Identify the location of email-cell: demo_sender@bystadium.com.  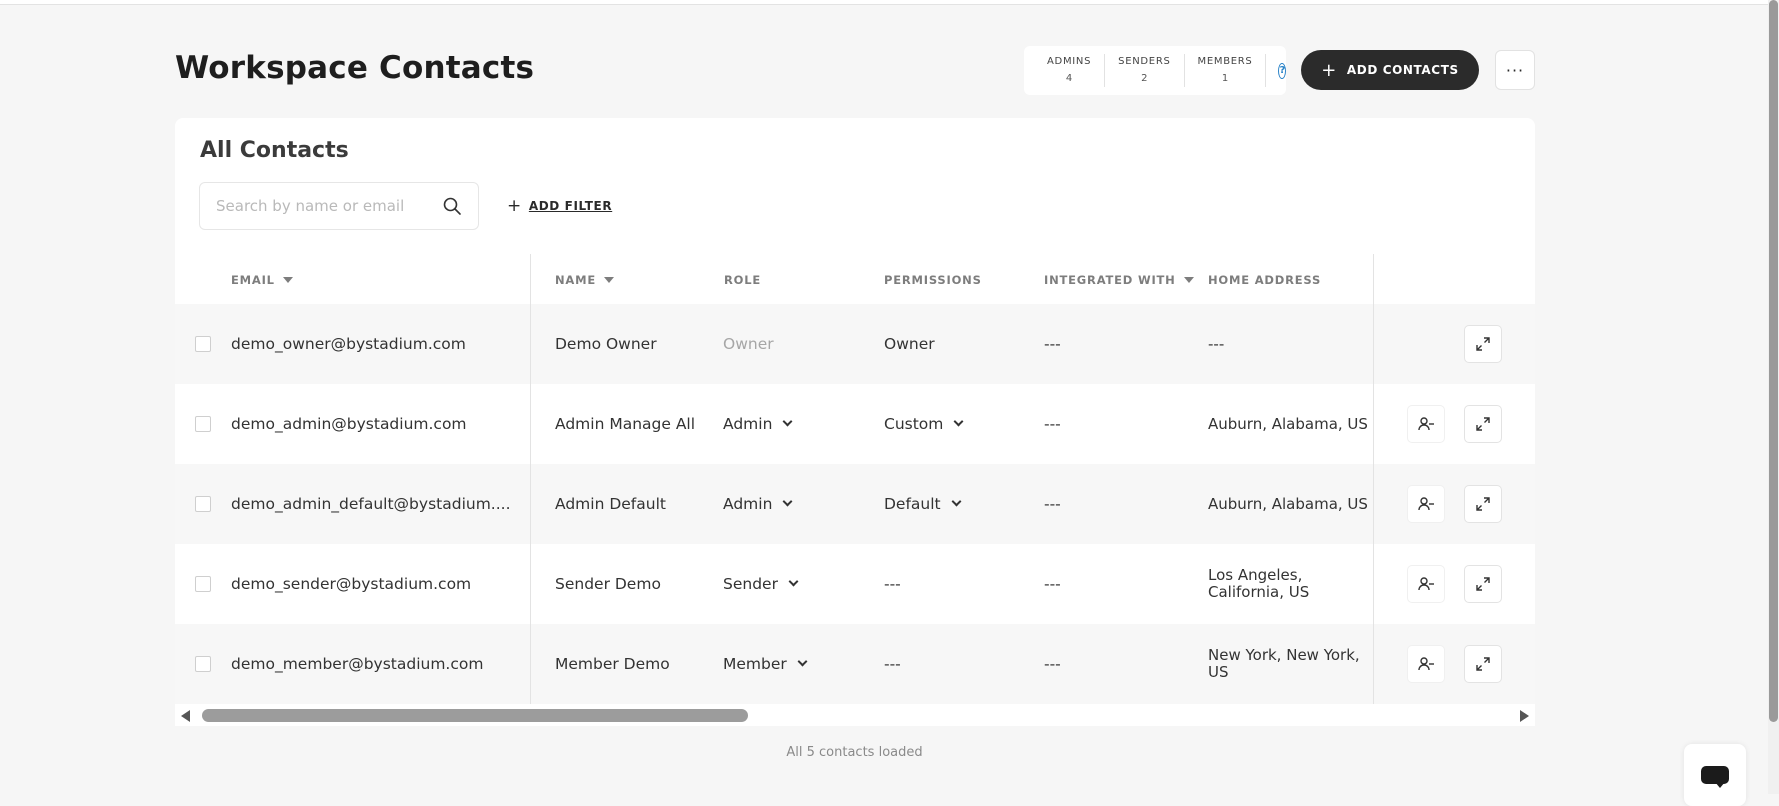
(351, 584).